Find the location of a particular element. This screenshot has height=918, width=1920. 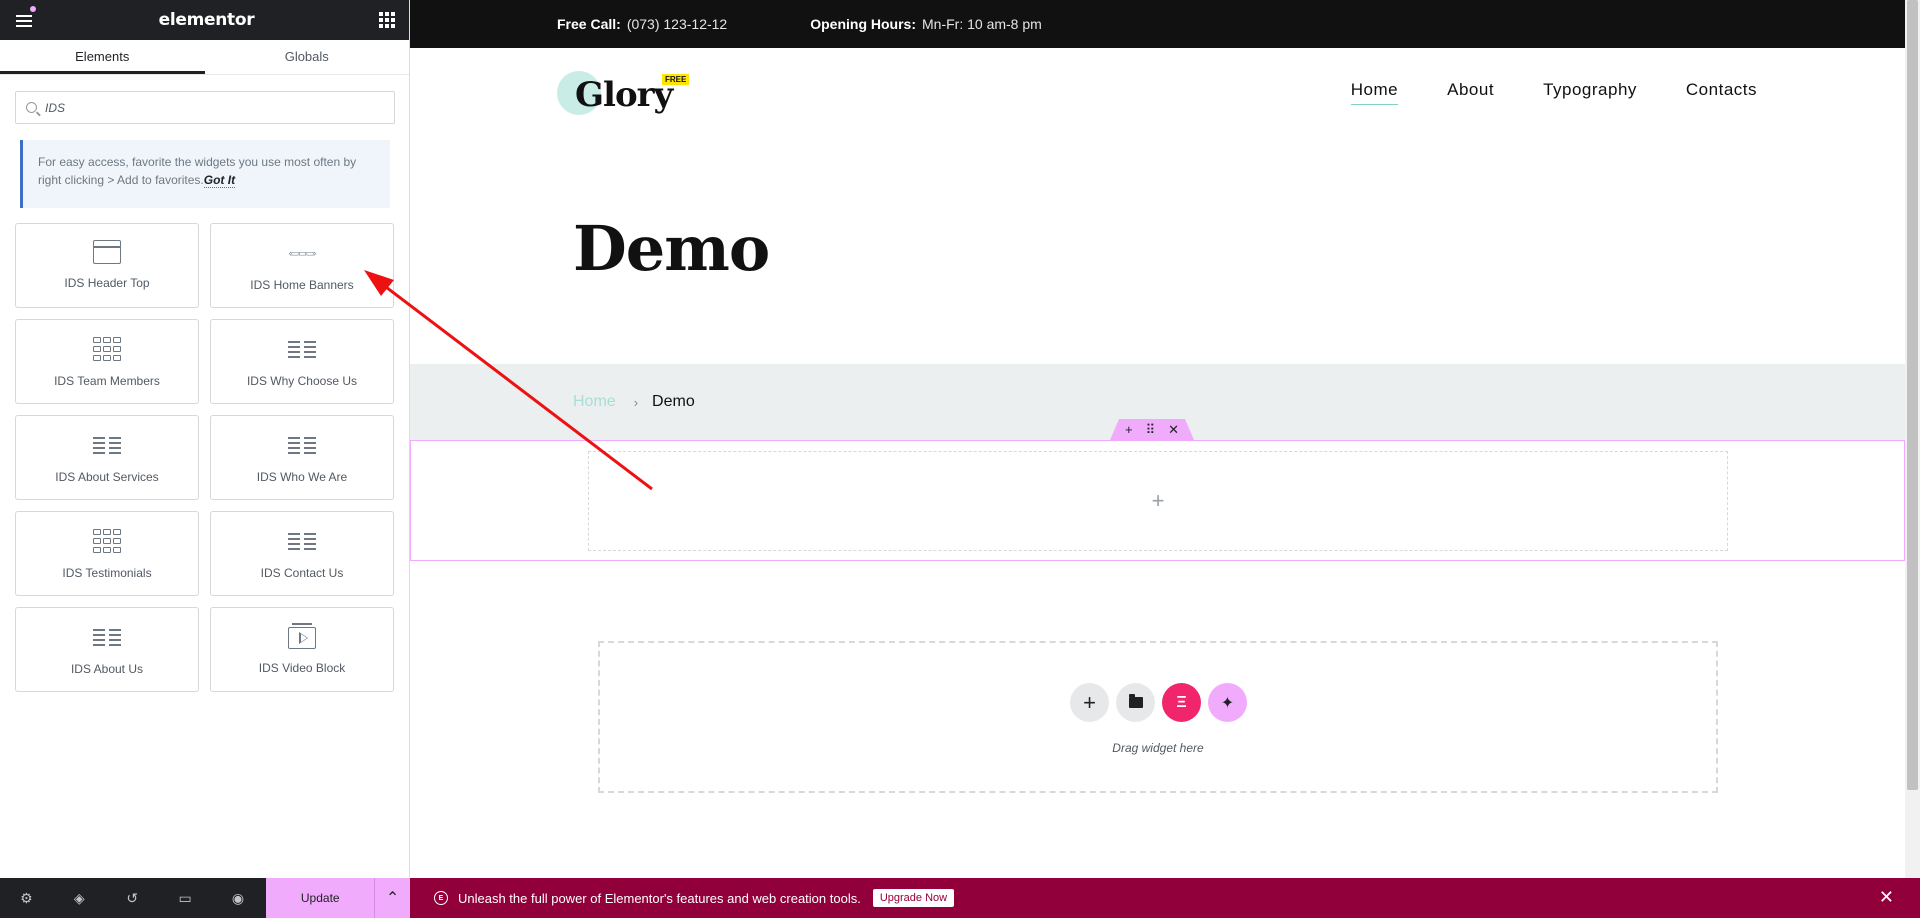

nav-home: Home is located at coordinates (1374, 92).